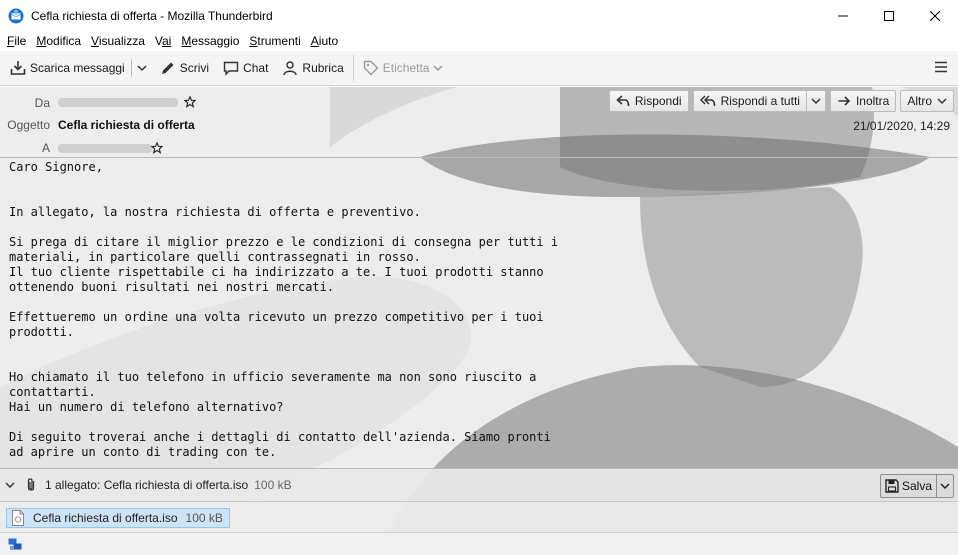  Describe the element at coordinates (371, 68) in the screenshot. I see `tag-icon` at that location.